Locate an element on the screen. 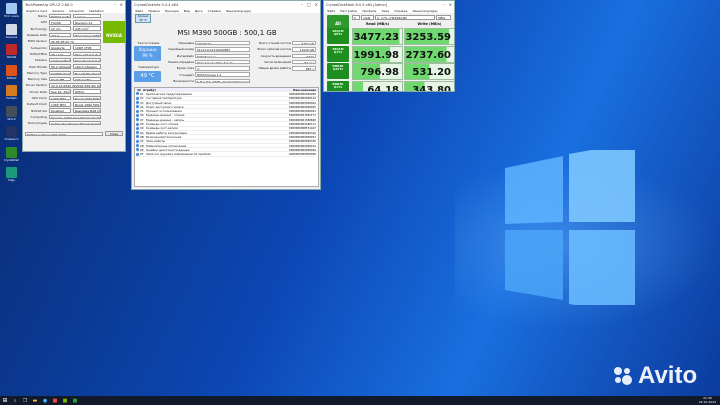 The image size is (720, 405). test-button: RND4K Q32T1 is located at coordinates (338, 71).